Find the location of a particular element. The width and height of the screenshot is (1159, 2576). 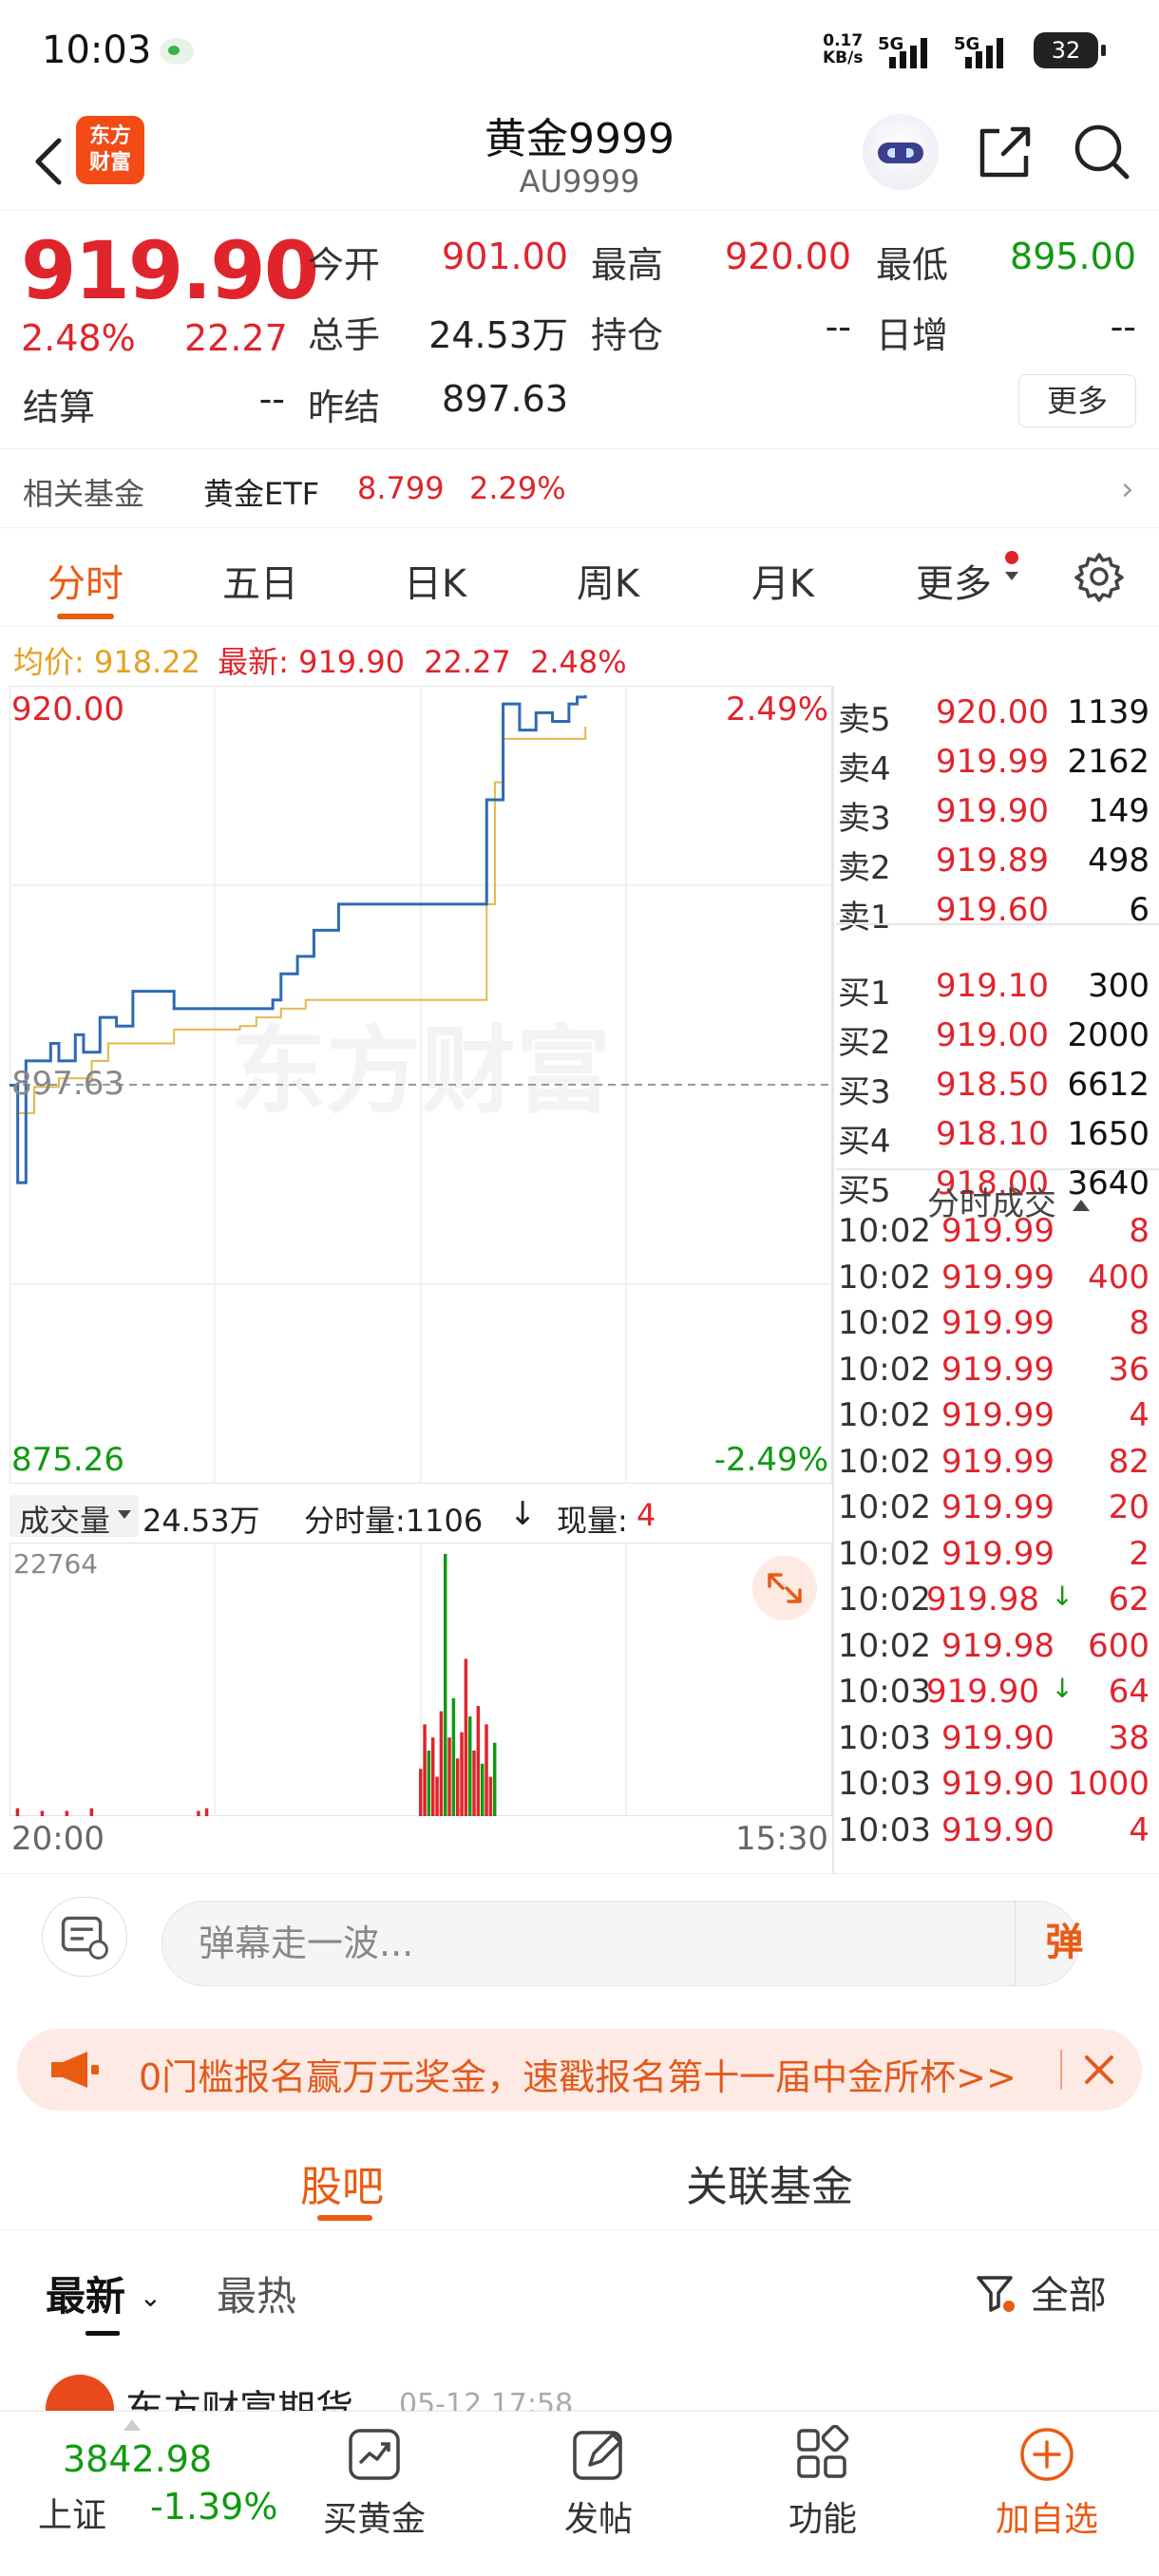

tab-more: 更多 is located at coordinates (953, 580).